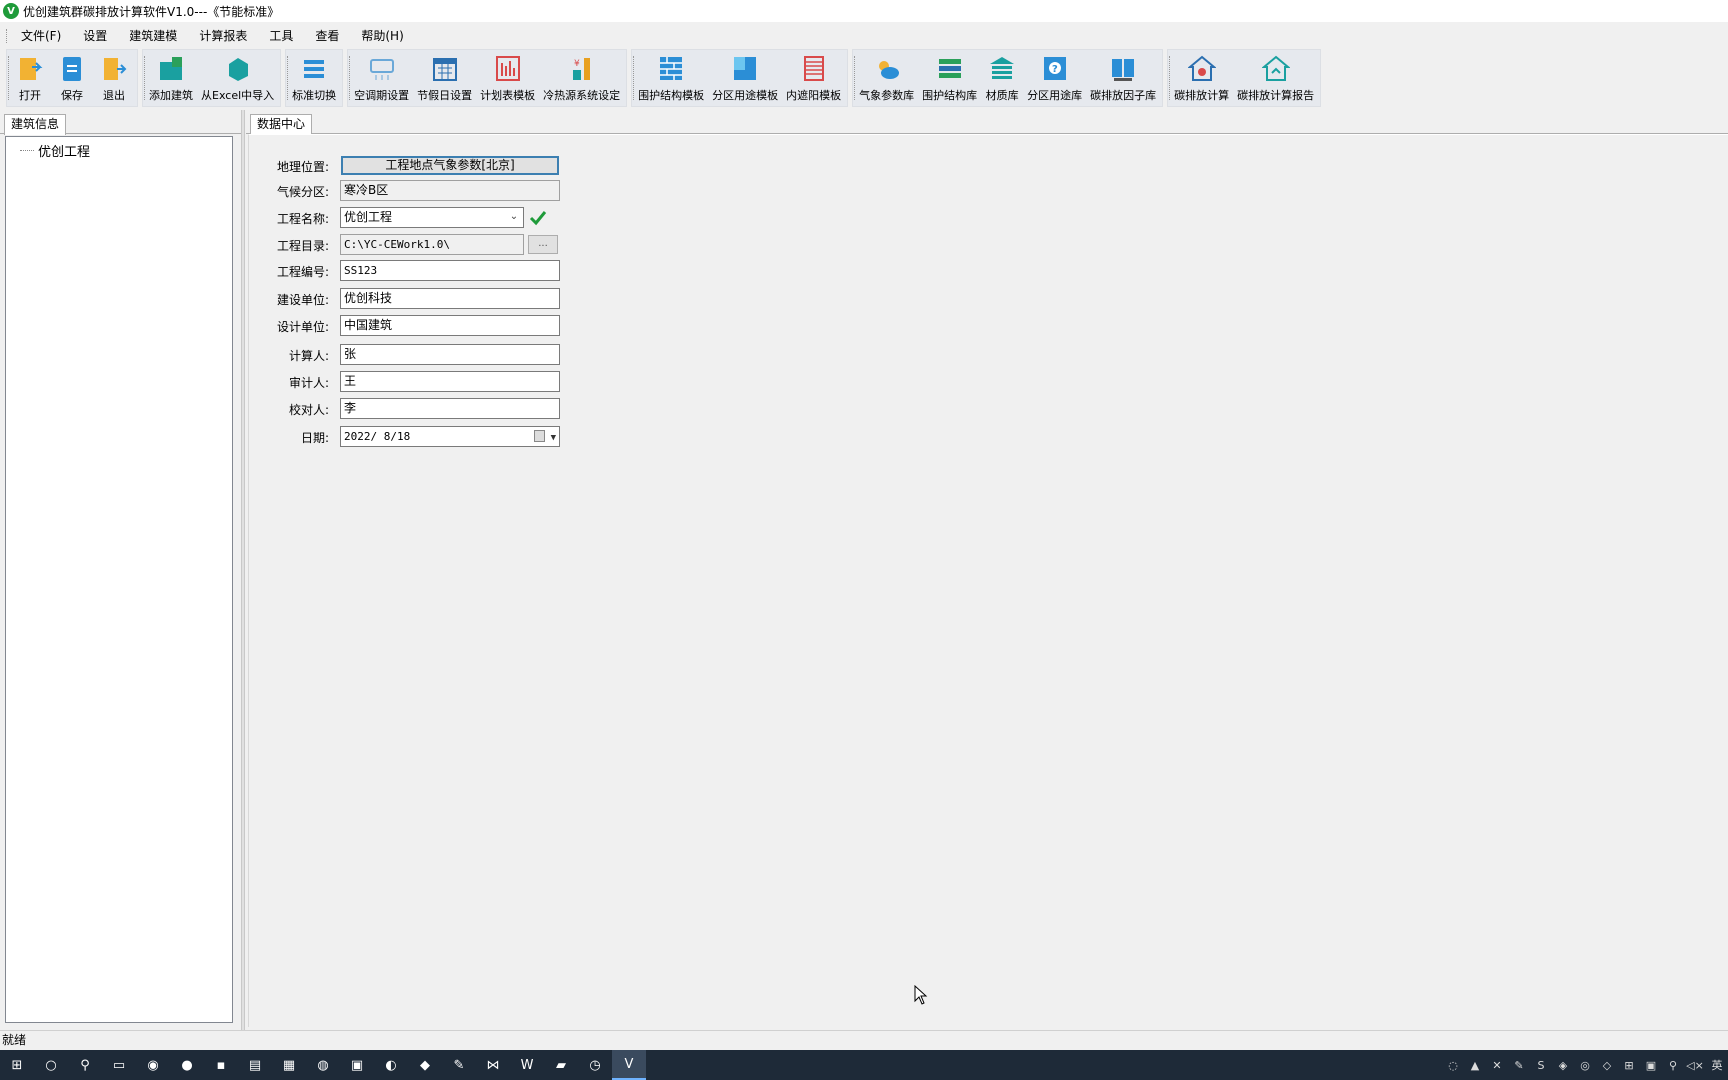 This screenshot has width=1728, height=1080. Describe the element at coordinates (1123, 69) in the screenshot. I see `carbon-factor-icon` at that location.